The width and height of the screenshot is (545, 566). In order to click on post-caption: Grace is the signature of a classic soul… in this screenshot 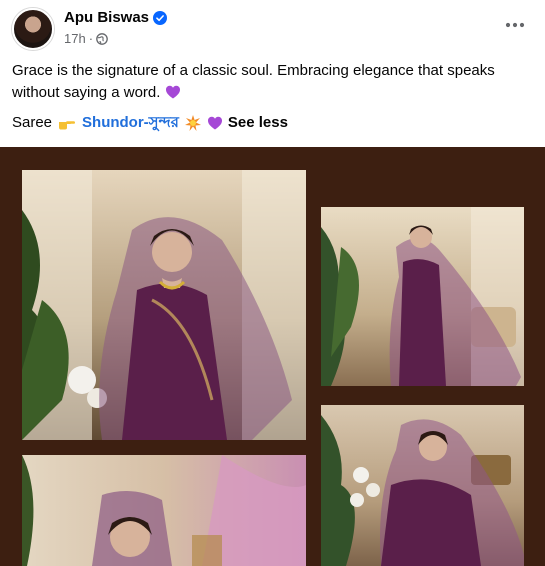, I will do `click(272, 82)`.